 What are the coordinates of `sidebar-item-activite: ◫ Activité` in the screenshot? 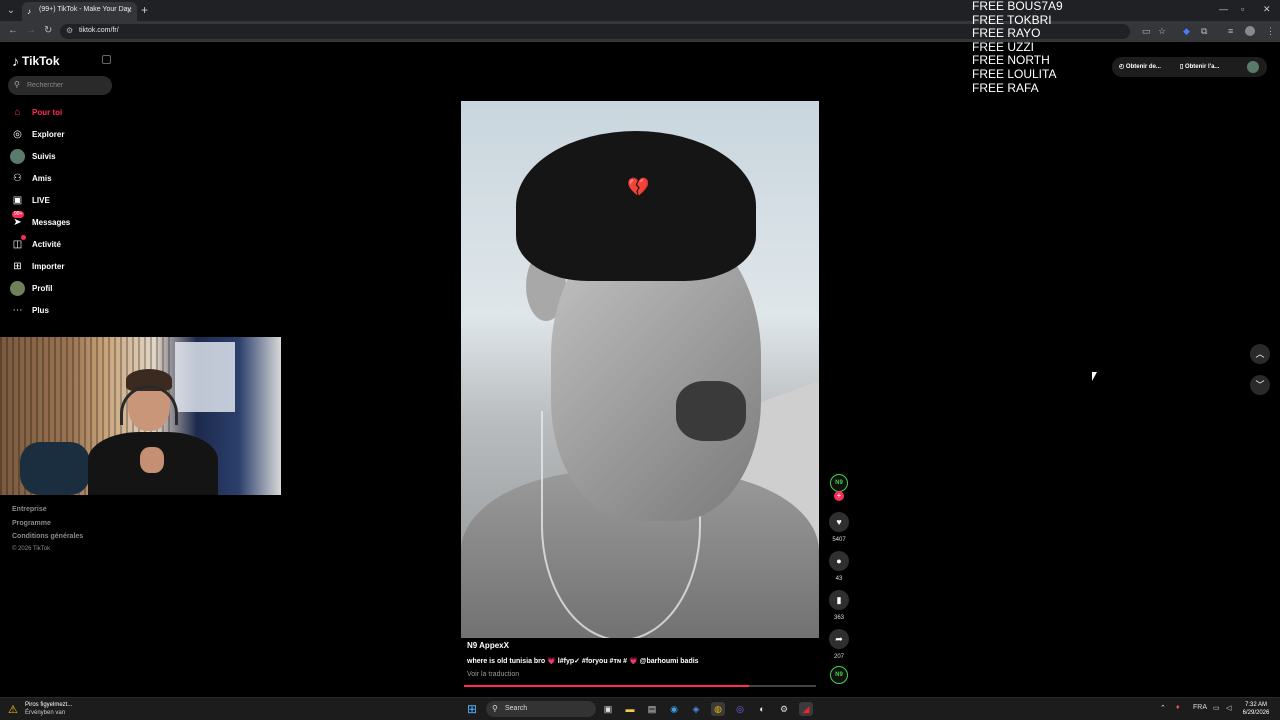 It's located at (35, 243).